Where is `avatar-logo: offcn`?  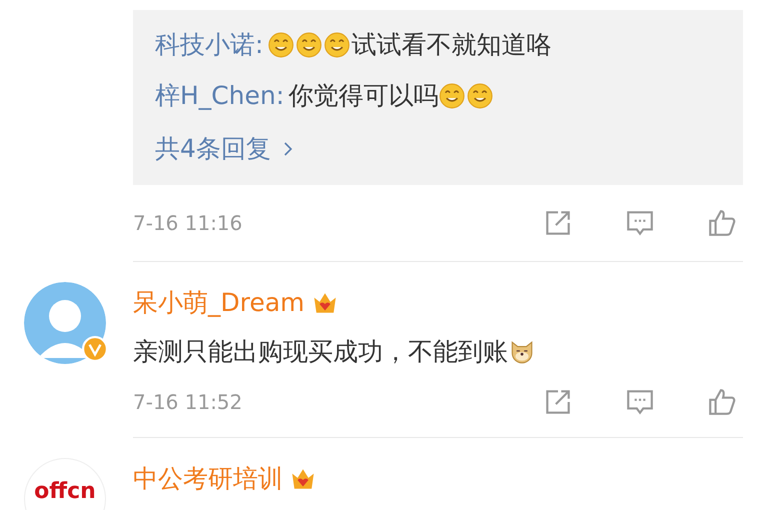 avatar-logo: offcn is located at coordinates (65, 484).